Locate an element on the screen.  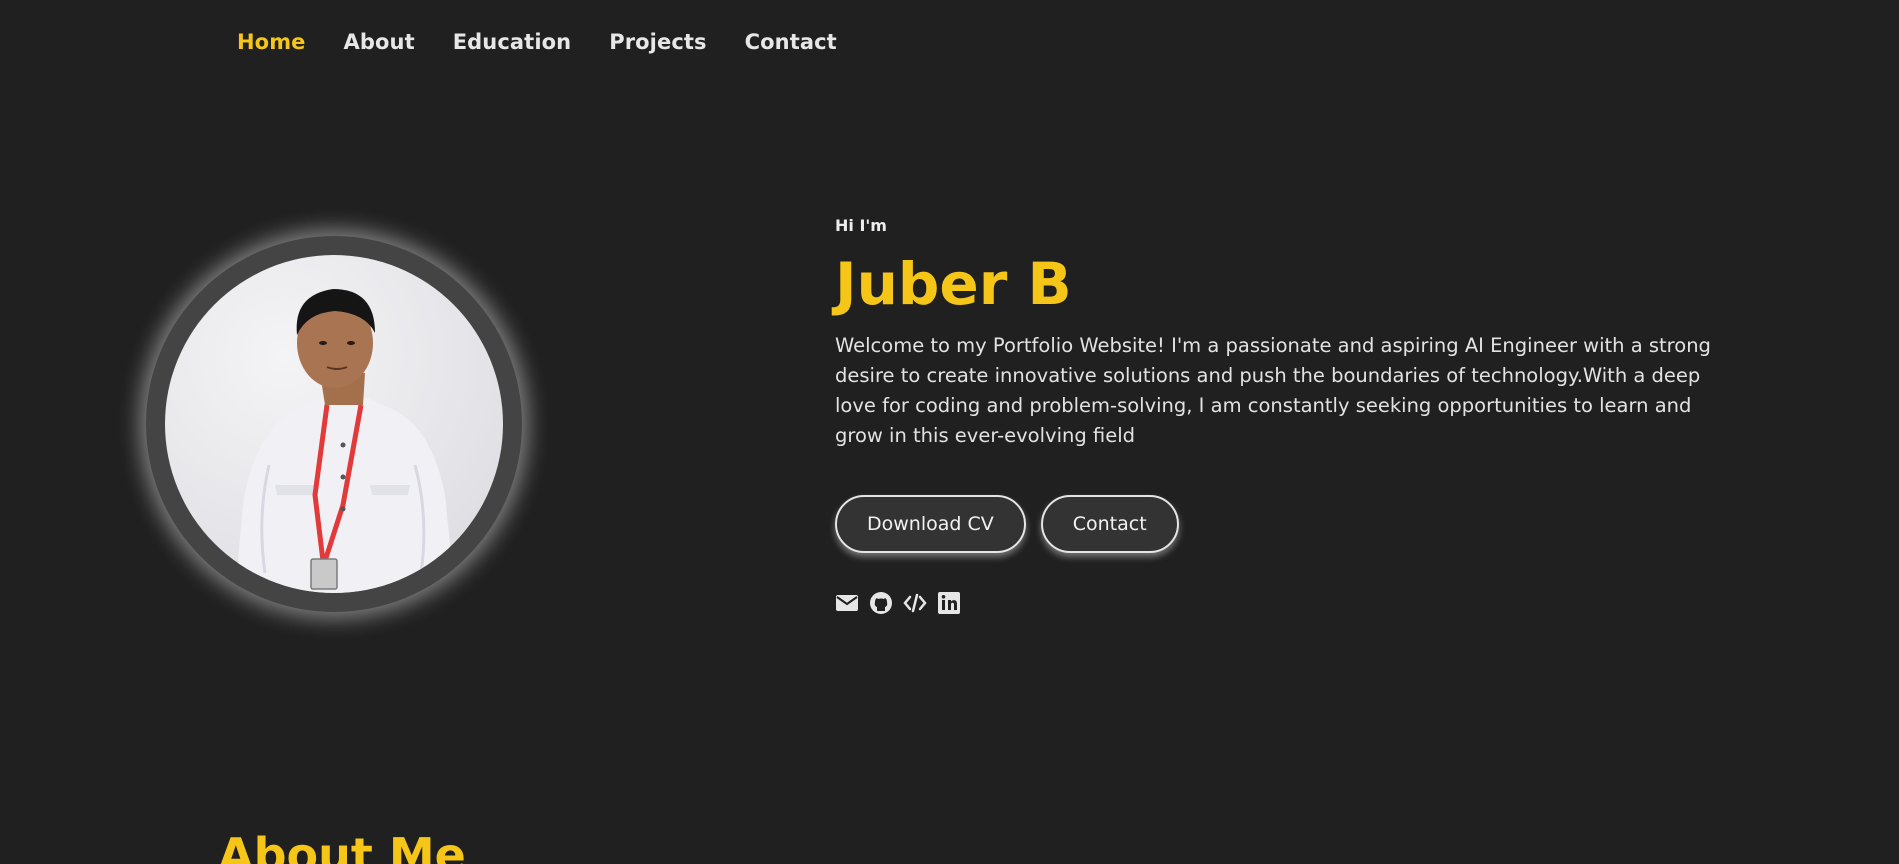
nav-home: Home is located at coordinates (271, 42).